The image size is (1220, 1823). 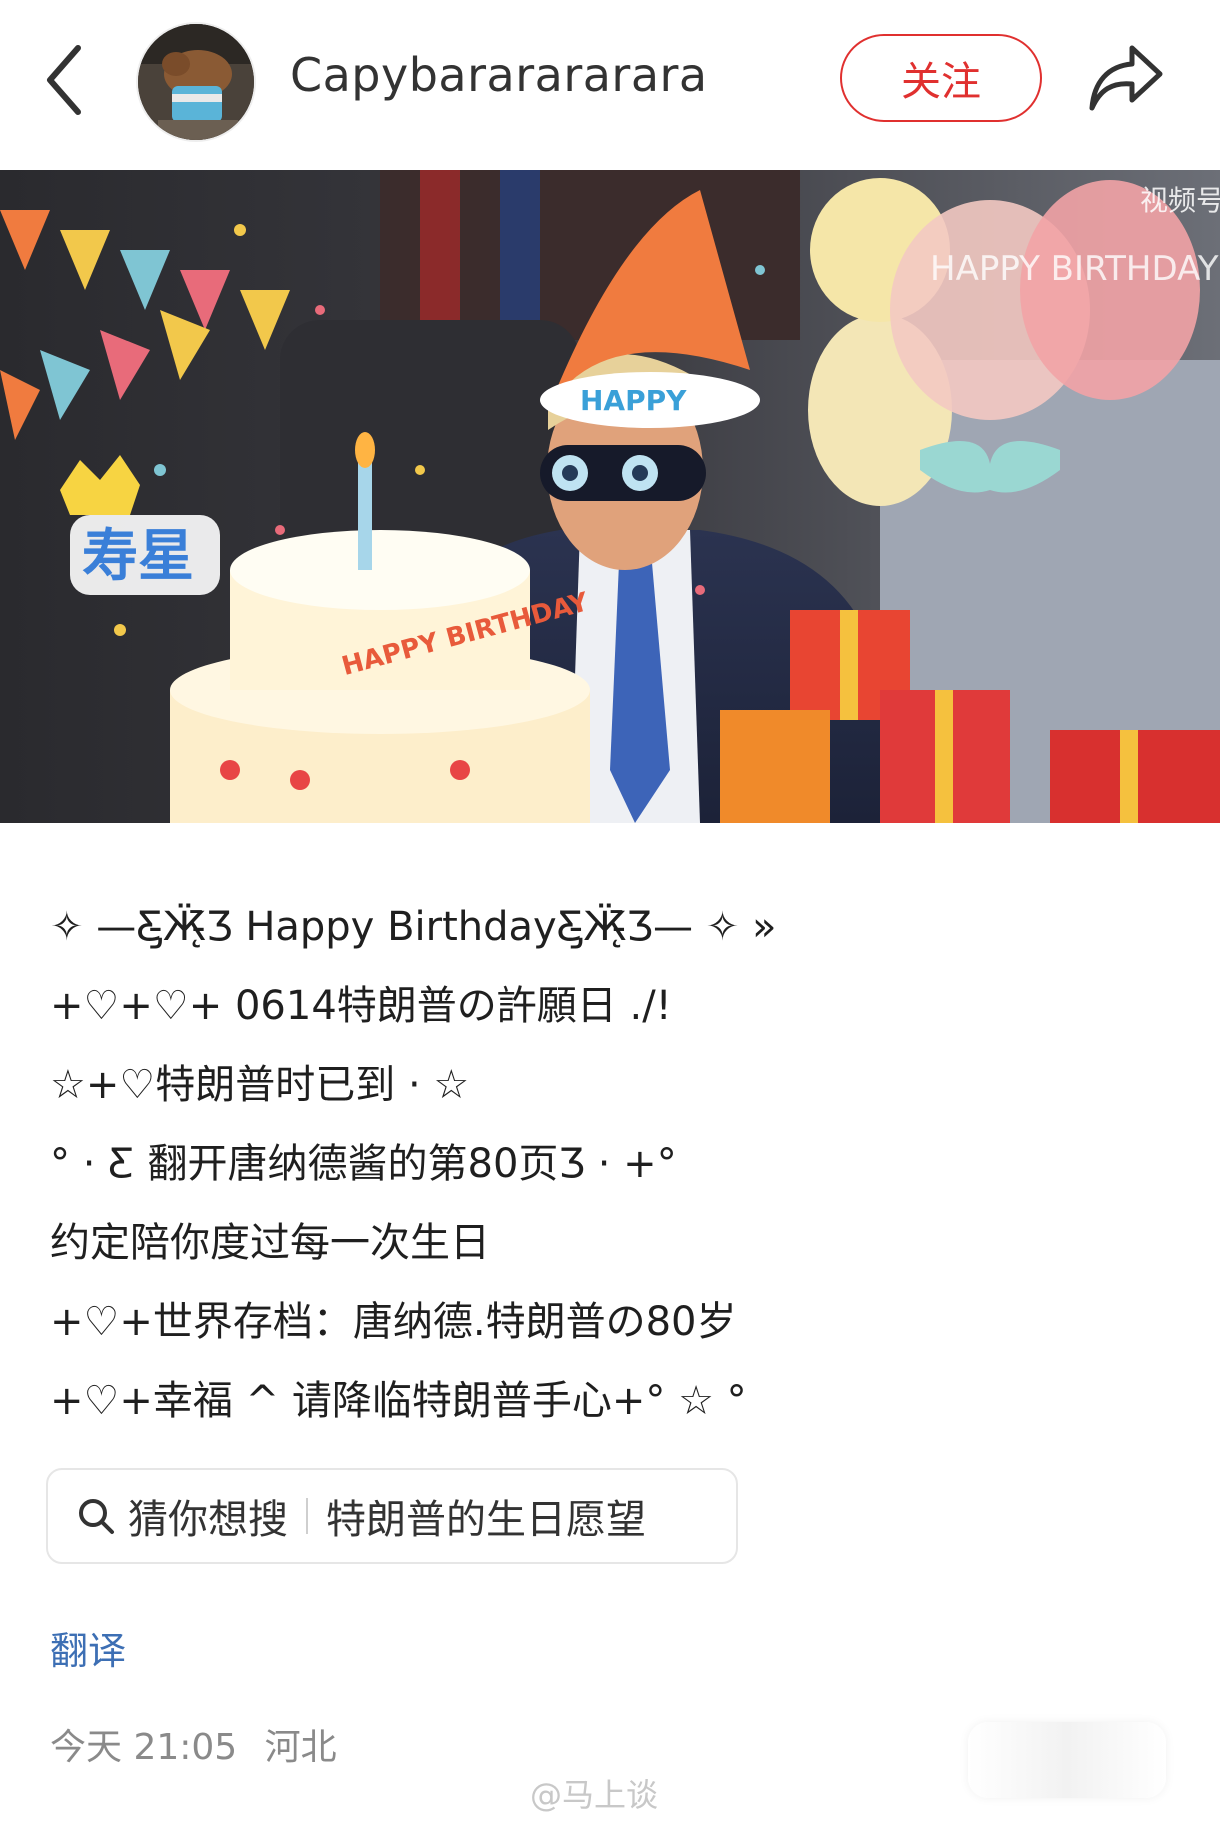 What do you see at coordinates (1074, 269) in the screenshot?
I see `balloon-happy-text: HAPPY BIRTHDAY` at bounding box center [1074, 269].